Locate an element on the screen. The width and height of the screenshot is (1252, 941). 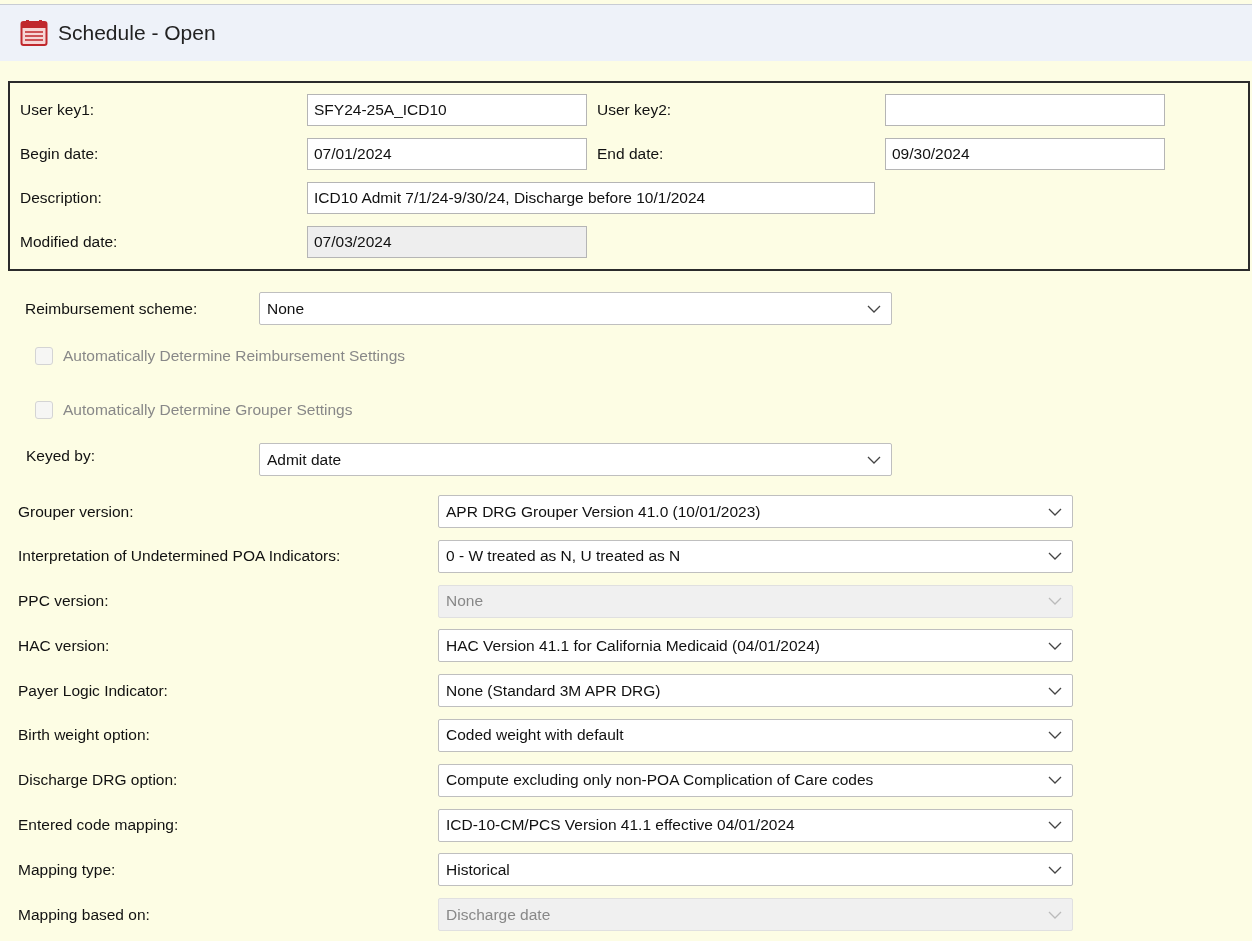
dropdown: Coded weight with default is located at coordinates (755, 735).